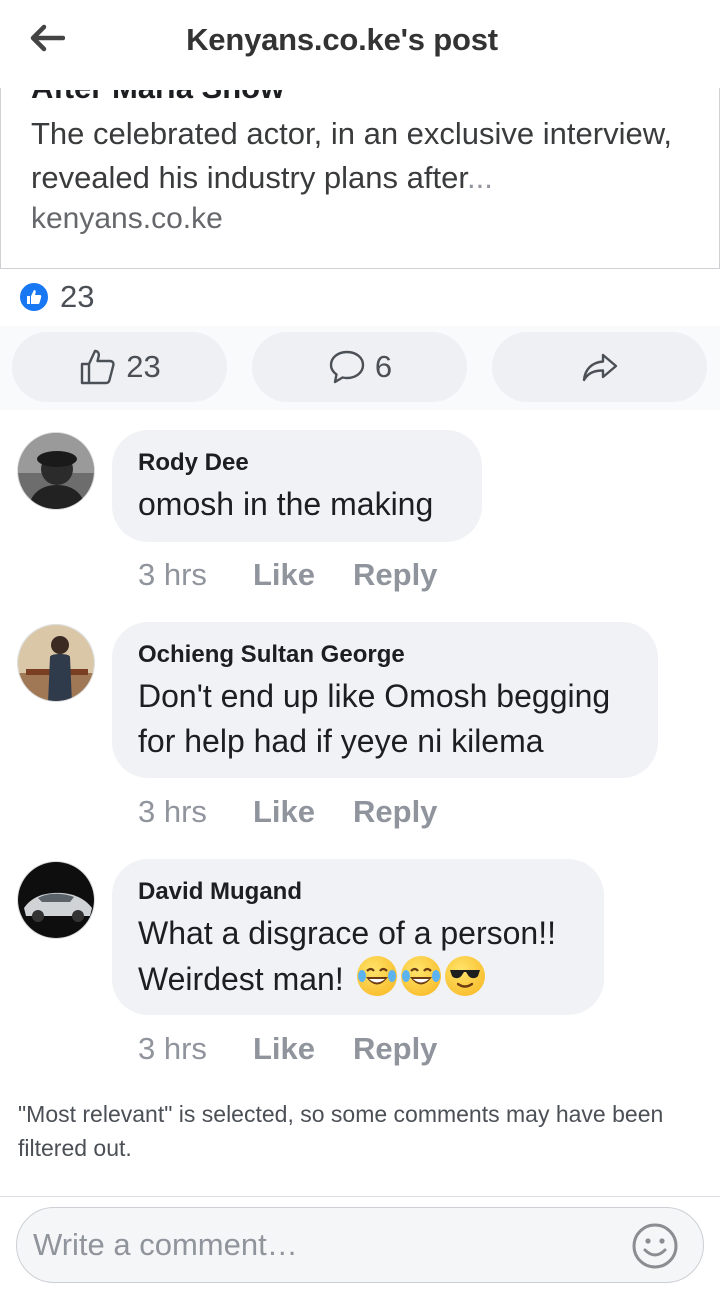 The height and width of the screenshot is (1292, 720). I want to click on comment-icon, so click(347, 367).